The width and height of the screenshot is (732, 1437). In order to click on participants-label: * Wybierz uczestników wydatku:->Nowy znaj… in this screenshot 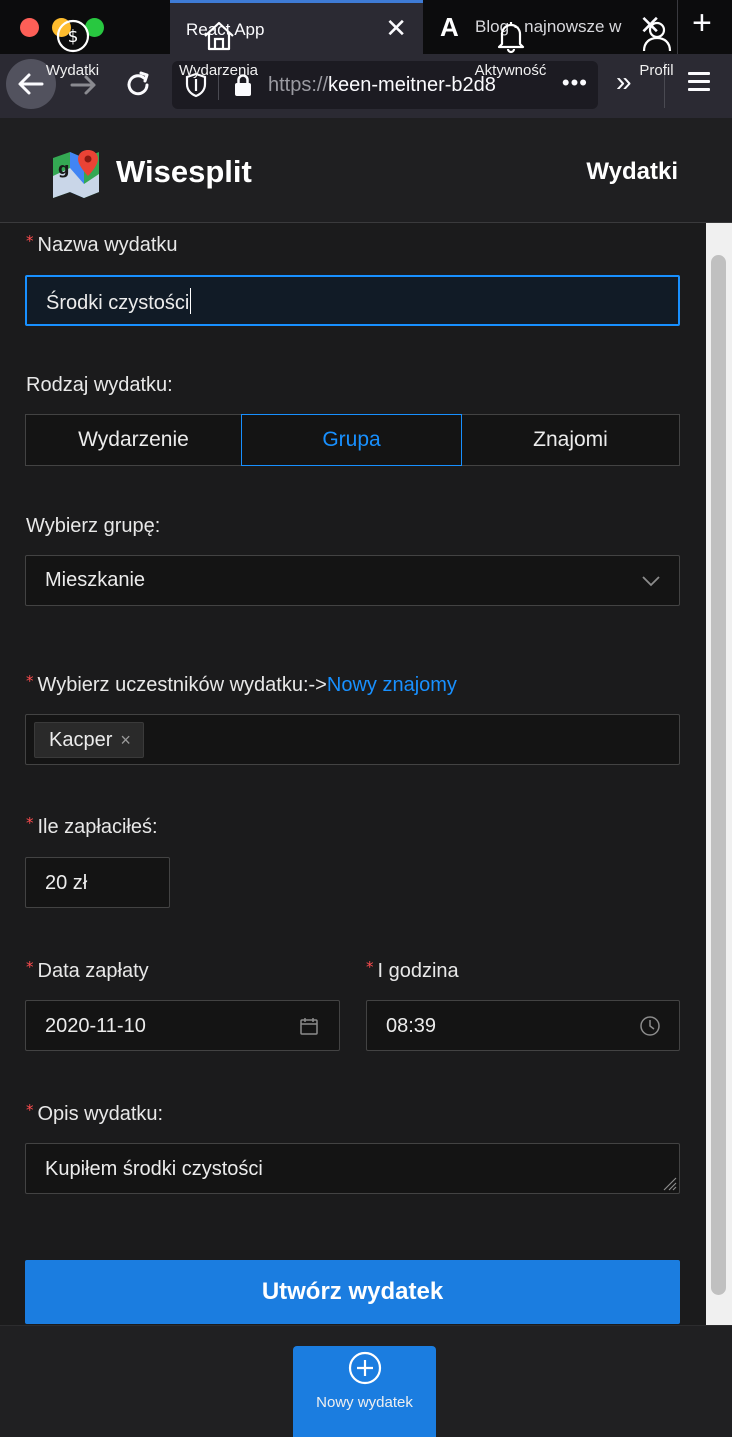, I will do `click(241, 684)`.